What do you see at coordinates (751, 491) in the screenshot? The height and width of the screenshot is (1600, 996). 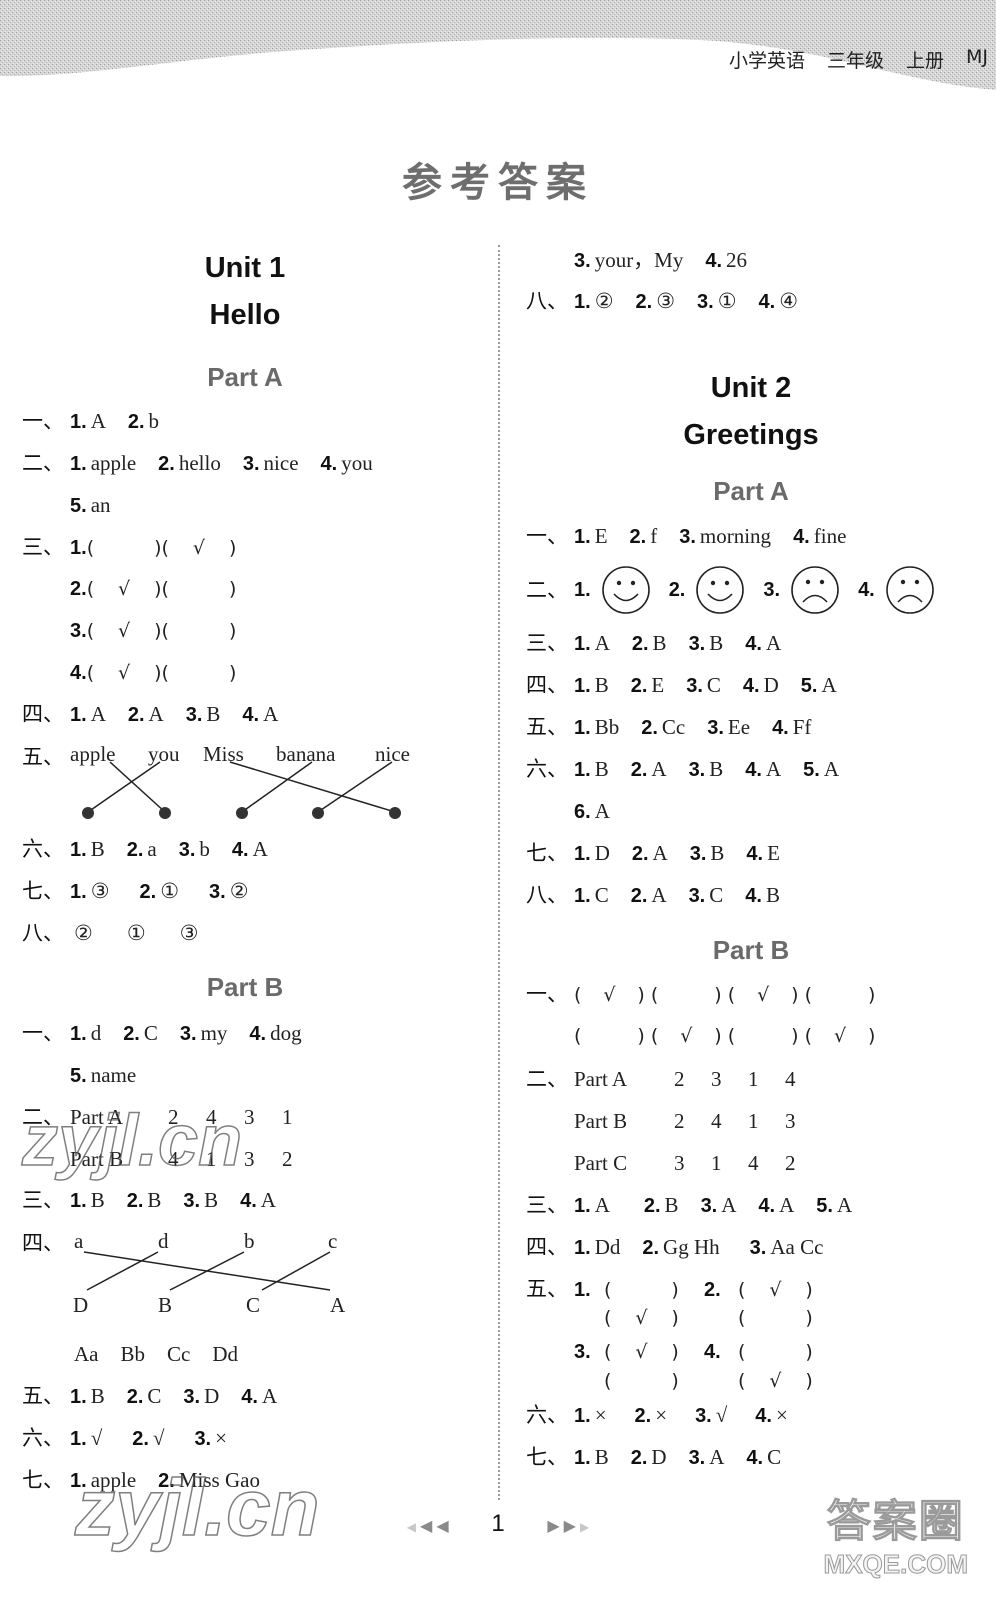 I see `unit-2-part-a-title: Part A` at bounding box center [751, 491].